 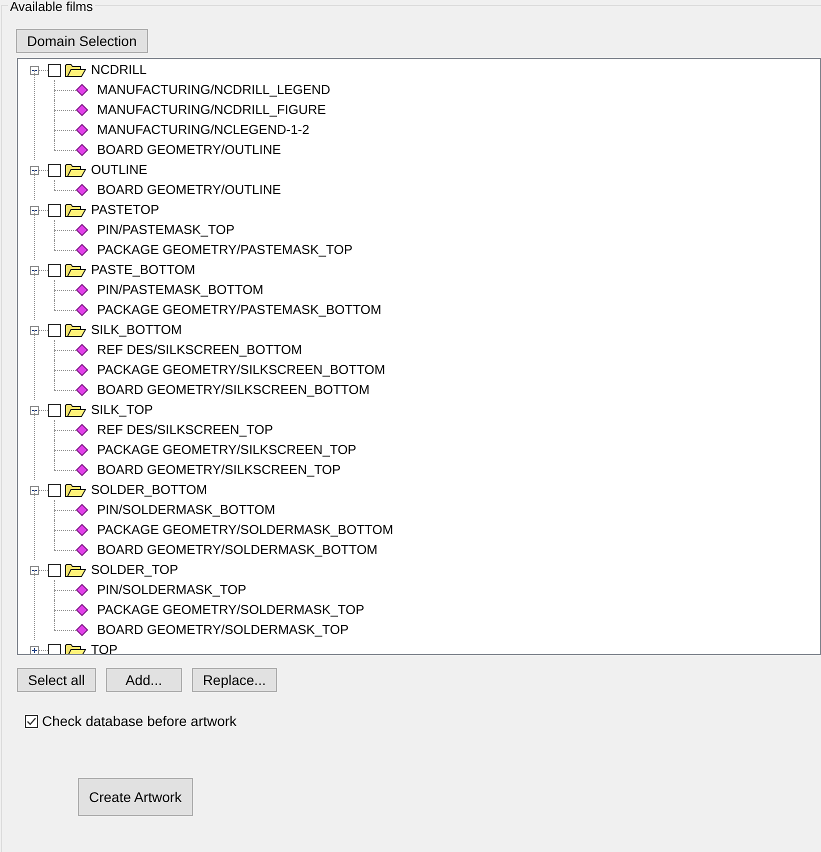 I want to click on tree-item: REF DES/SILKSCREEN_BOTTOM, so click(x=199, y=350).